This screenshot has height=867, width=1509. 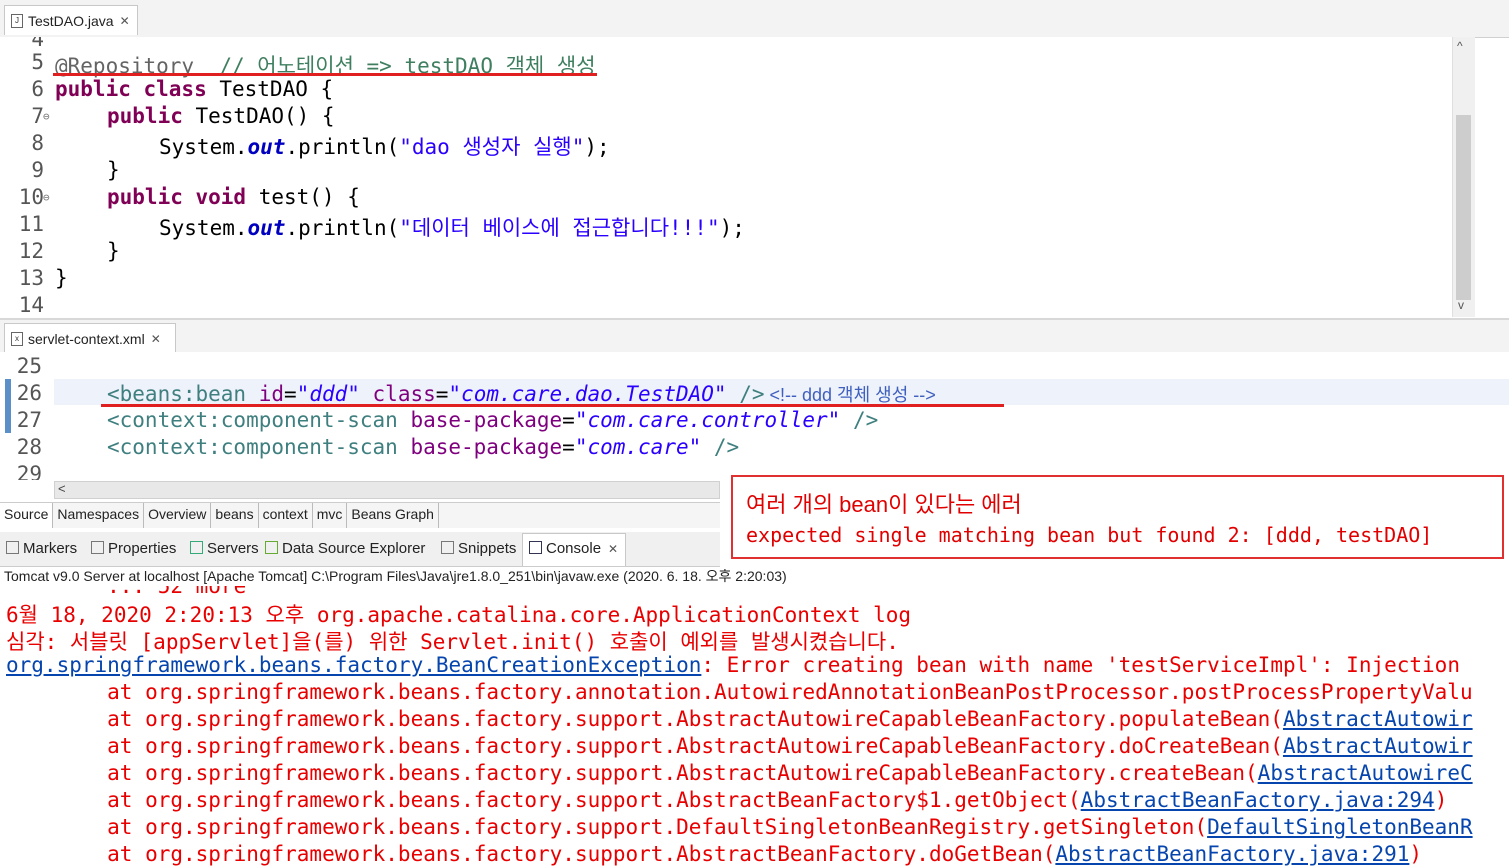 I want to click on line-number: 10, so click(x=31, y=197).